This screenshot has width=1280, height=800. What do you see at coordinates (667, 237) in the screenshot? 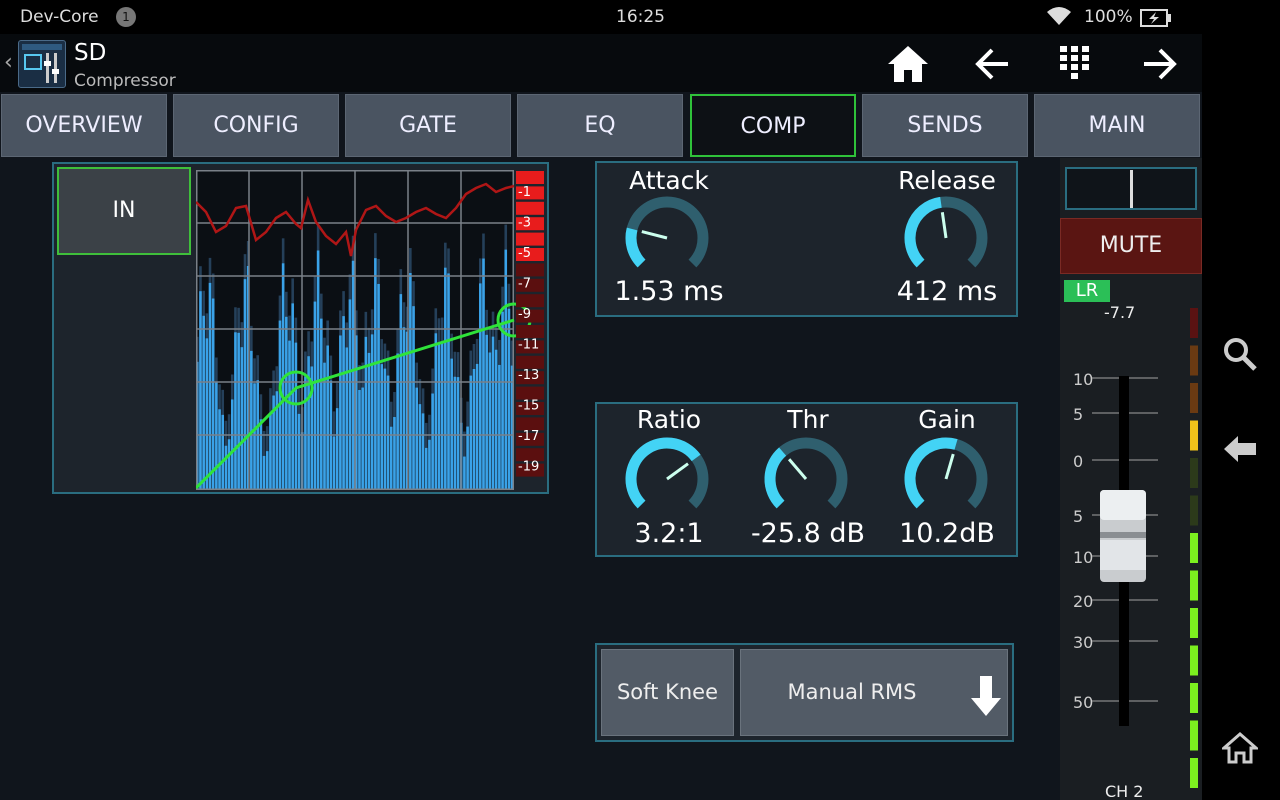
I see `attack-knob` at bounding box center [667, 237].